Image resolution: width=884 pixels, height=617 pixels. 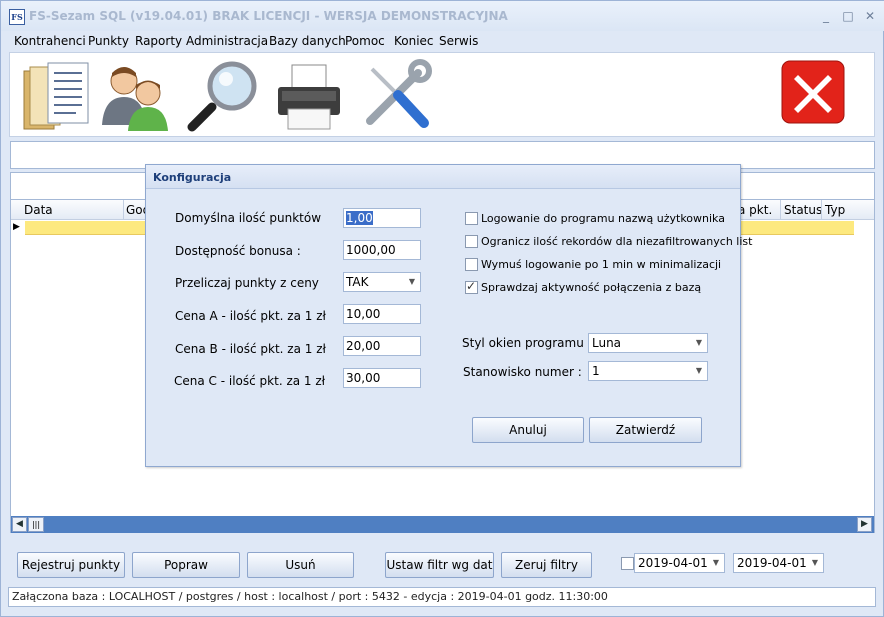 I want to click on station-number-value: 1, so click(x=596, y=371).